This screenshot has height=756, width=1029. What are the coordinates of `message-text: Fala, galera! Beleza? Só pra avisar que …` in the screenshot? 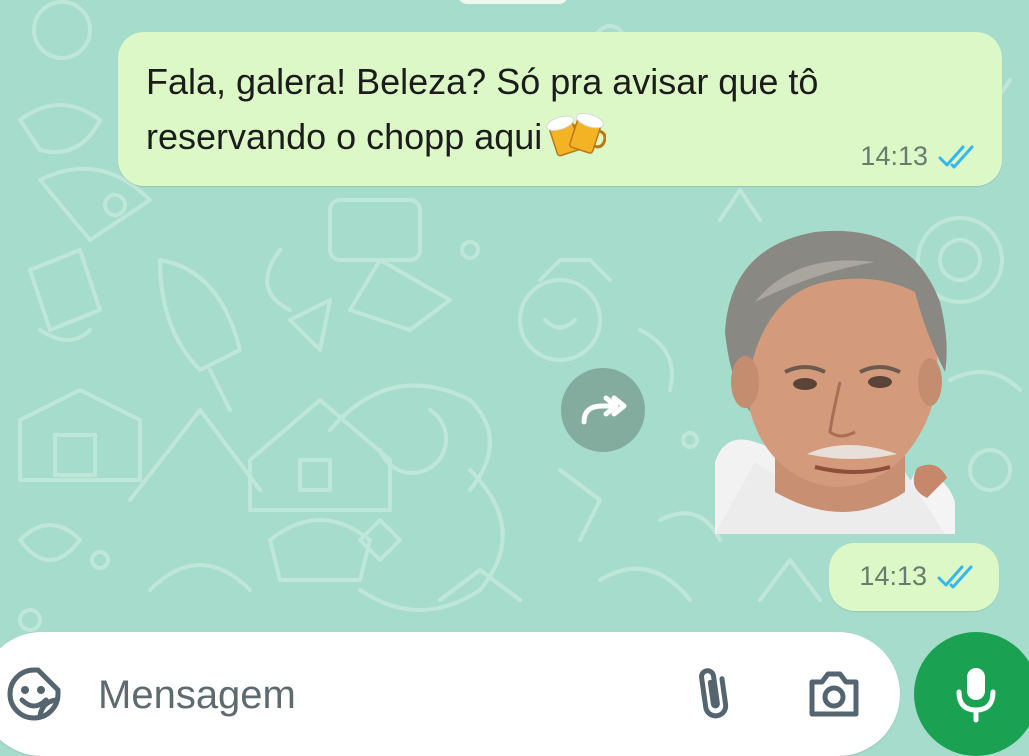 It's located at (516, 109).